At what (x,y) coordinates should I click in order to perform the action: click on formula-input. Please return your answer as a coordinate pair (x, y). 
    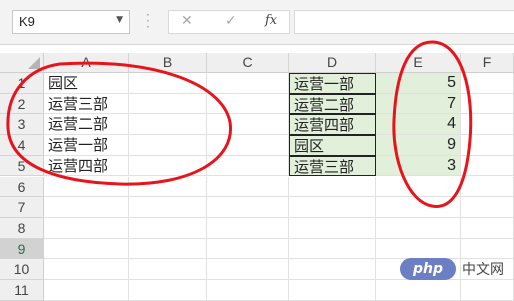
    Looking at the image, I should click on (404, 22).